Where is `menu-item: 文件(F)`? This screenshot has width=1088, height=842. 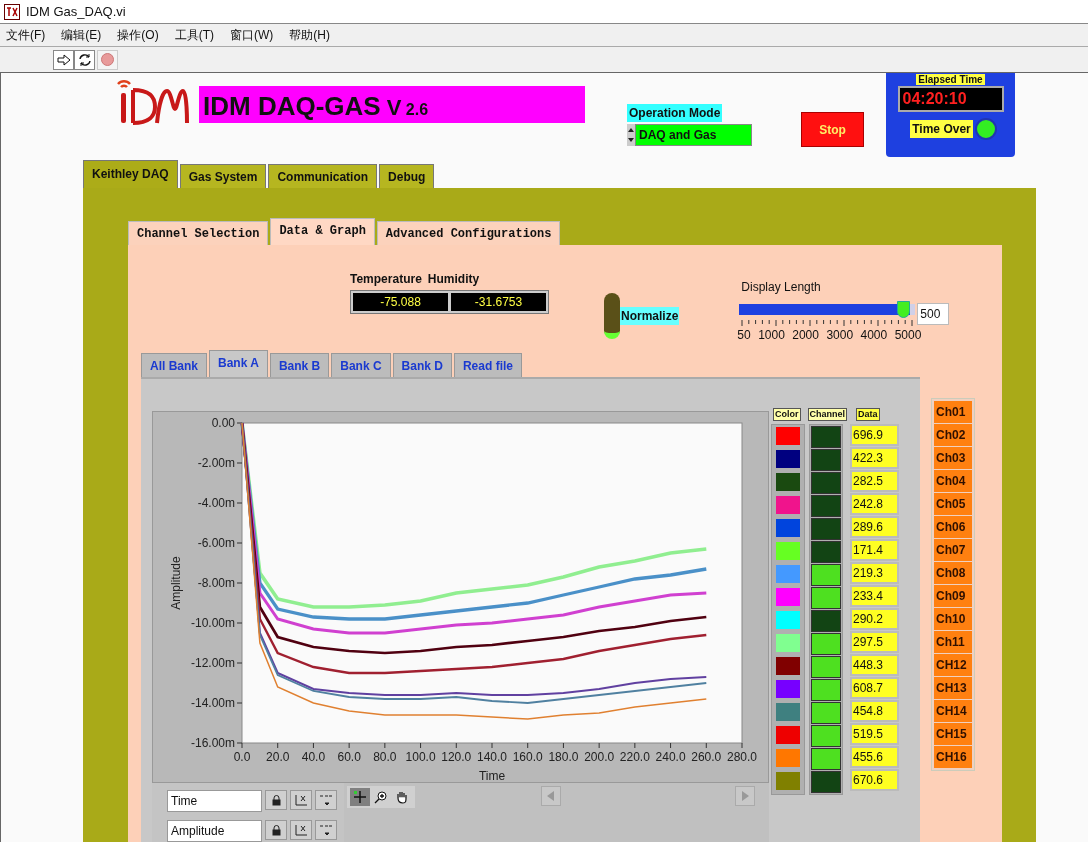 menu-item: 文件(F) is located at coordinates (26, 35).